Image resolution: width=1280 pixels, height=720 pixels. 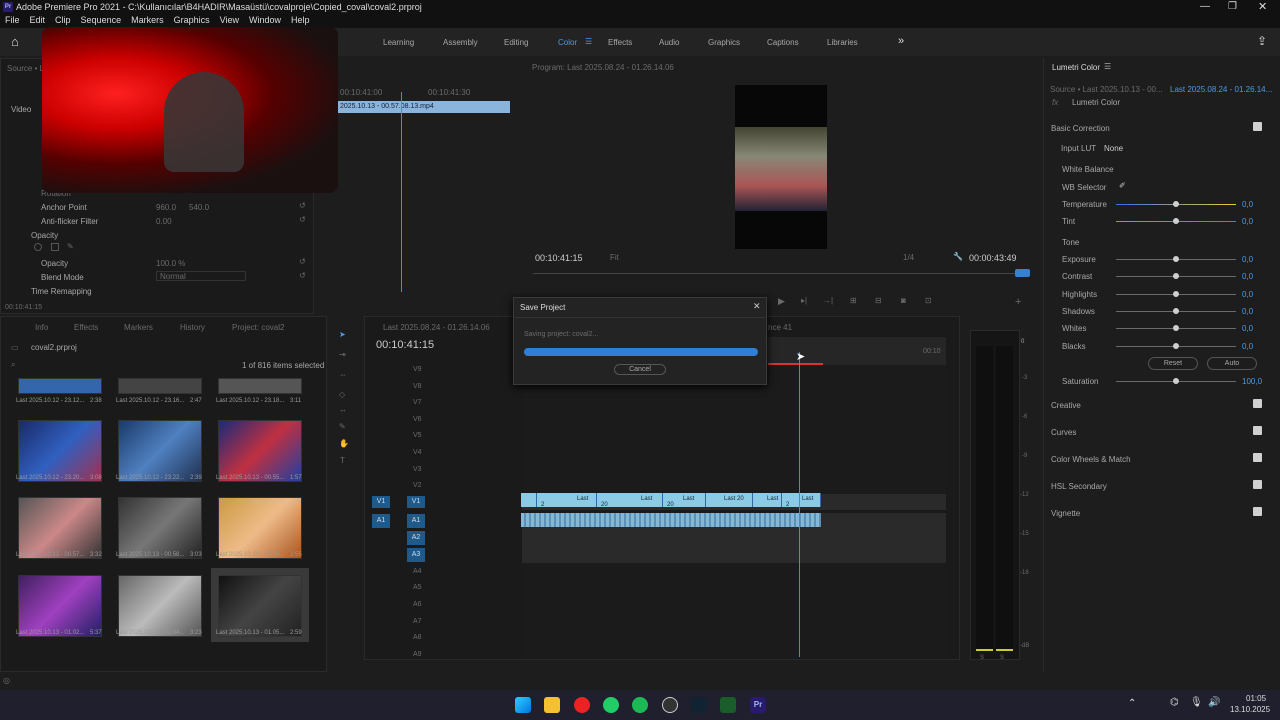 What do you see at coordinates (417, 469) in the screenshot?
I see `track-v3: V3` at bounding box center [417, 469].